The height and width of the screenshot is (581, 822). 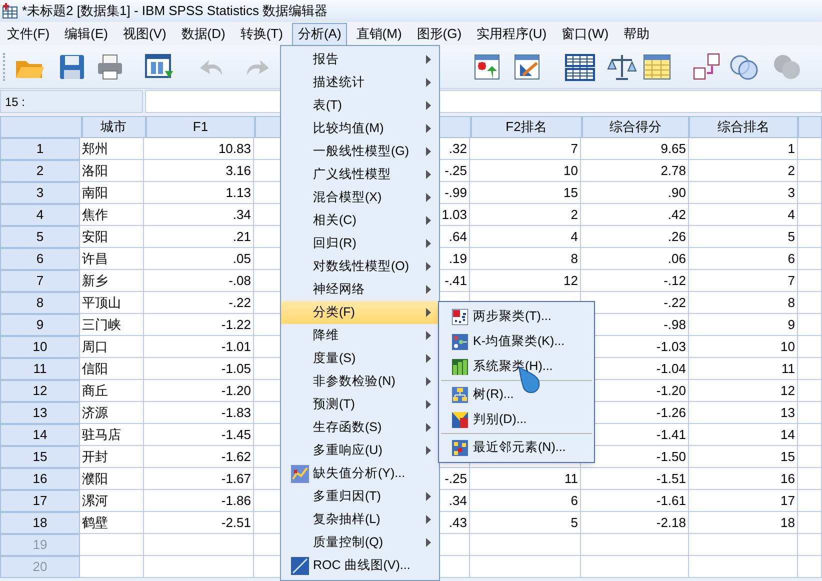 What do you see at coordinates (112, 303) in the screenshot?
I see `table-cell: 平顶山` at bounding box center [112, 303].